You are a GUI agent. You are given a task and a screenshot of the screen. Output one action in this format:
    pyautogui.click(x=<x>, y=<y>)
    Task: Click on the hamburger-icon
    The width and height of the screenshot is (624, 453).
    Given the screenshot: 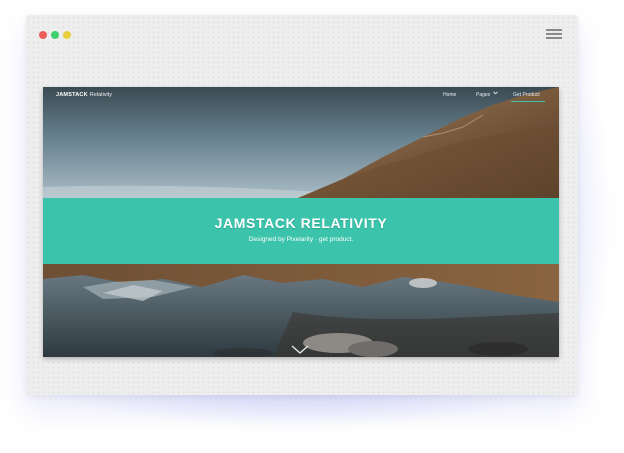 What is the action you would take?
    pyautogui.click(x=554, y=34)
    